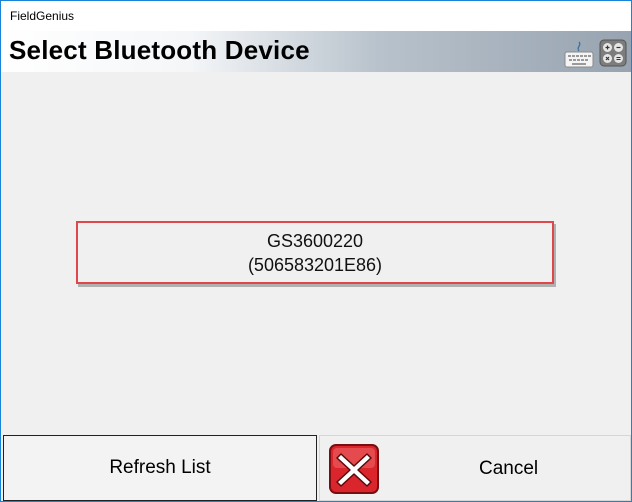 This screenshot has width=632, height=502. What do you see at coordinates (159, 50) in the screenshot?
I see `page-title: Select Bluetooth Device` at bounding box center [159, 50].